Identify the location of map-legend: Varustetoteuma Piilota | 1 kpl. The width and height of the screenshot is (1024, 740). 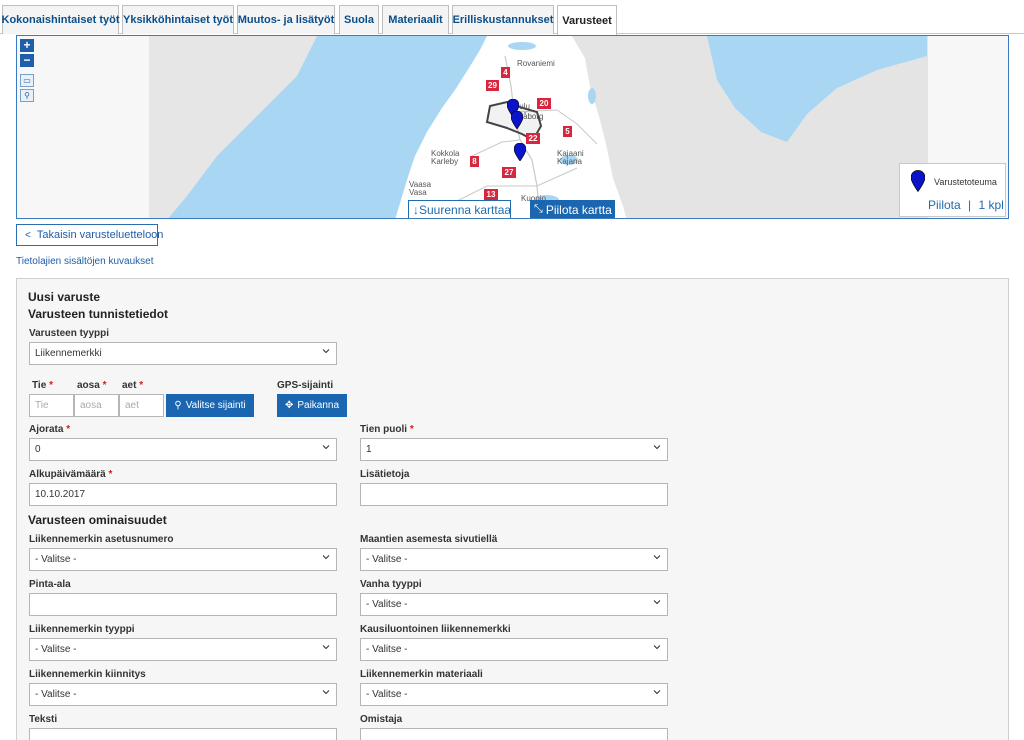
(952, 190).